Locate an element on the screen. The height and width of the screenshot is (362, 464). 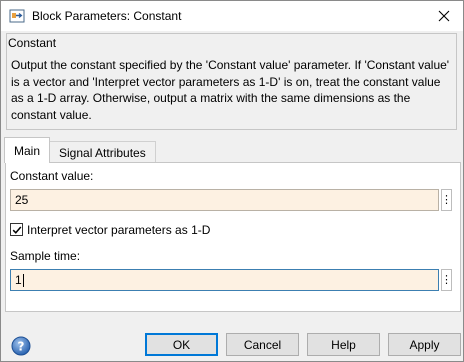
help-question-icon: ? is located at coordinates (21, 346).